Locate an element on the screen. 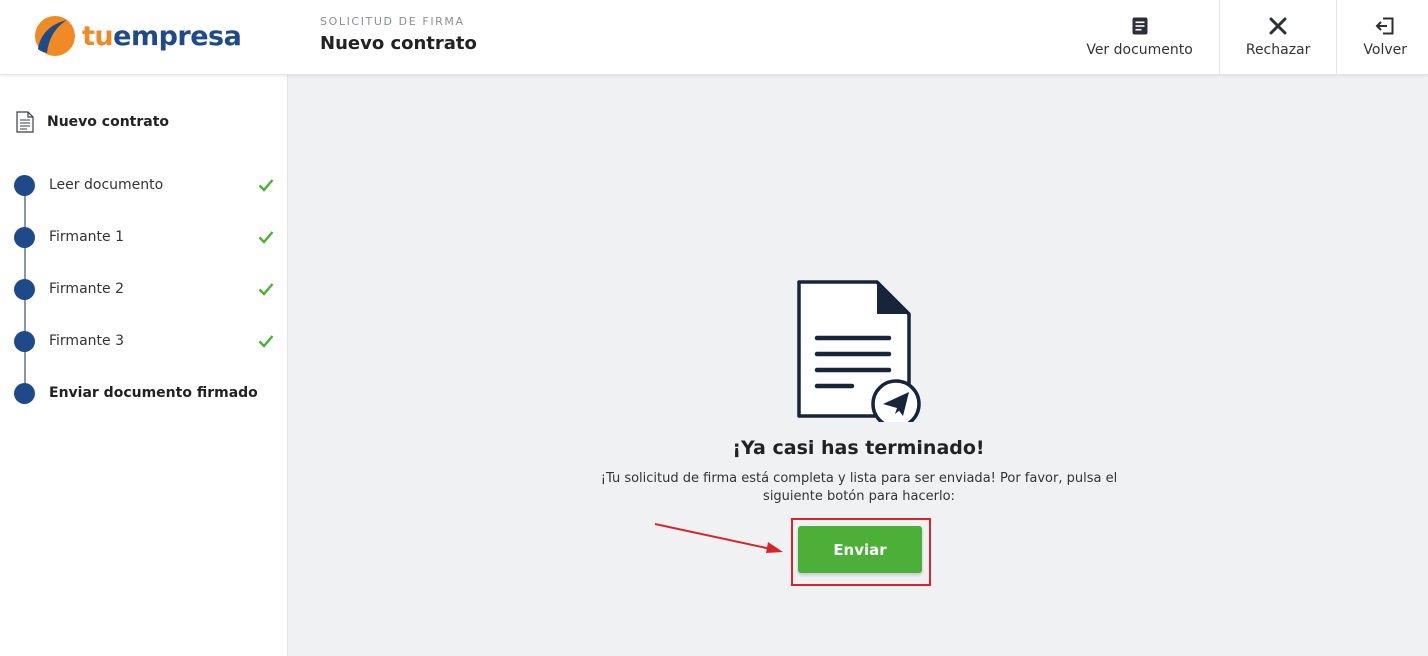 This screenshot has width=1428, height=656. page-title: Nuevo contrato is located at coordinates (398, 43).